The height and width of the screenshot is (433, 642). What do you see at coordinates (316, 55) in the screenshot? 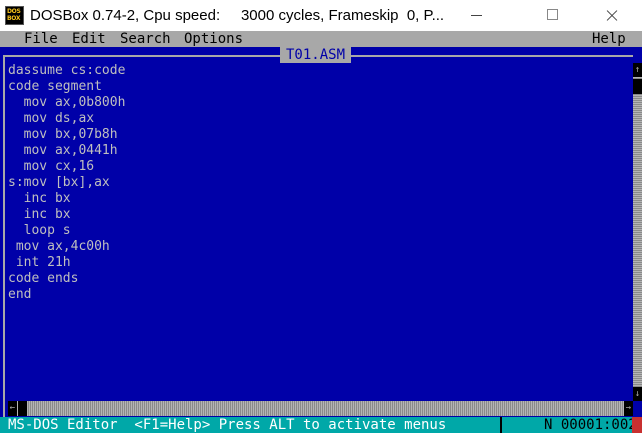
I see `file-title: T01.ASM` at bounding box center [316, 55].